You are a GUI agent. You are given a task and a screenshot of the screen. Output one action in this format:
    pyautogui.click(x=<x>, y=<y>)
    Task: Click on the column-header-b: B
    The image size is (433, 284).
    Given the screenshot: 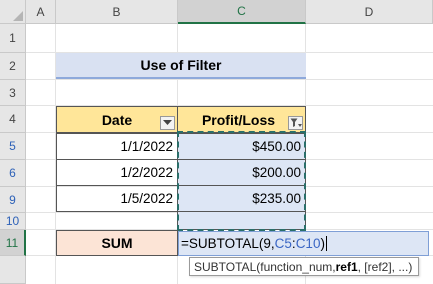 What is the action you would take?
    pyautogui.click(x=117, y=12)
    